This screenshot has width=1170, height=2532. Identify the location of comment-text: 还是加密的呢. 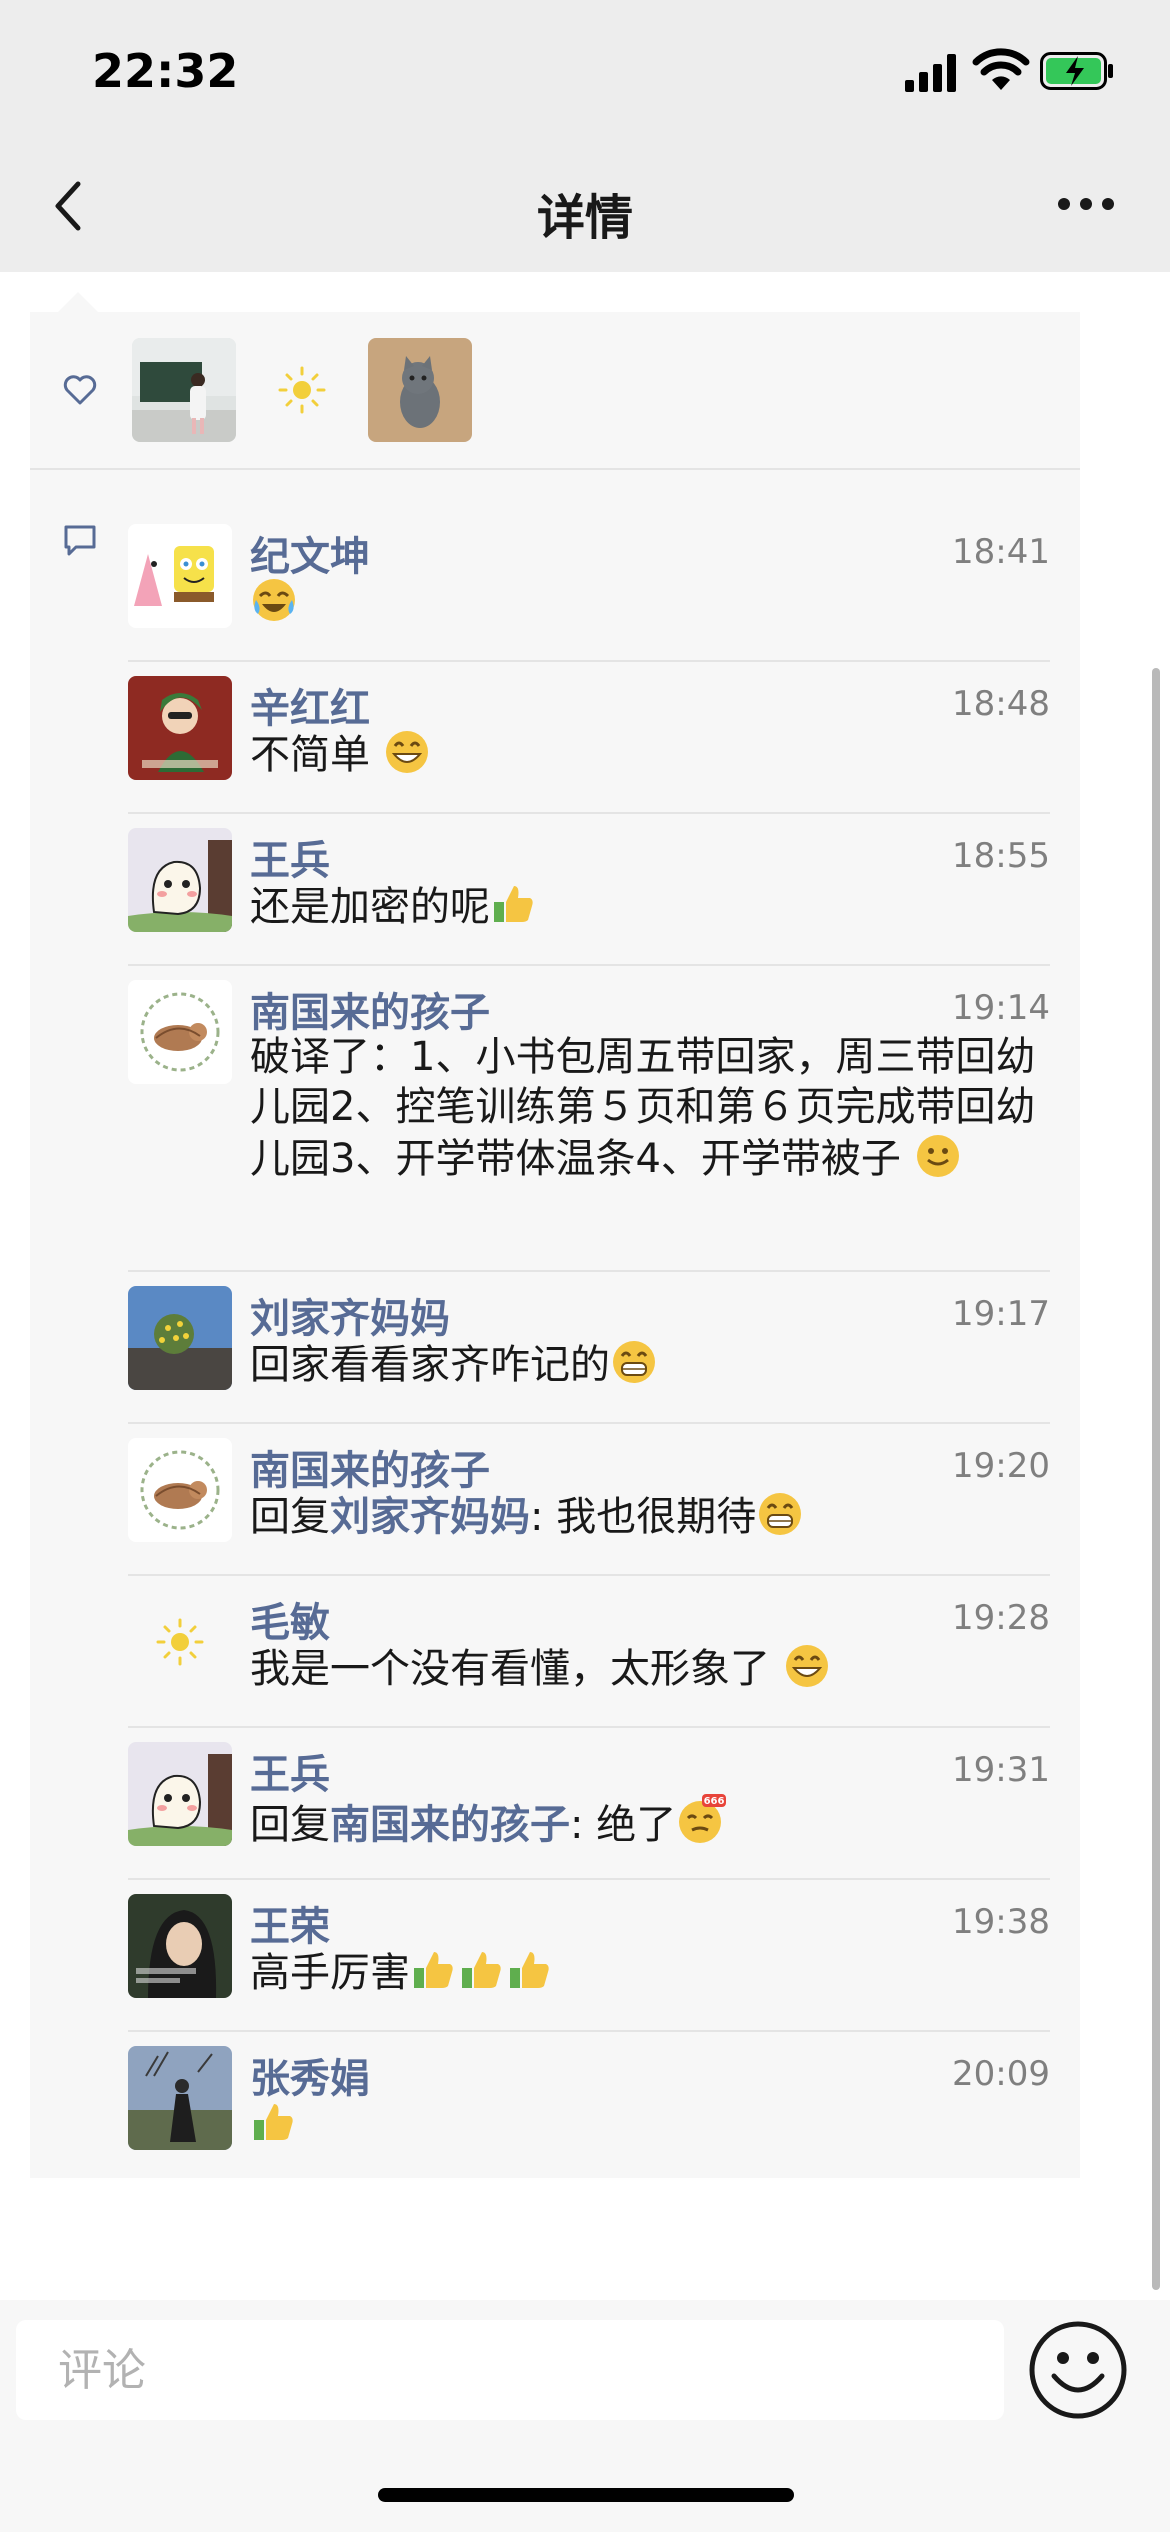
(650, 906).